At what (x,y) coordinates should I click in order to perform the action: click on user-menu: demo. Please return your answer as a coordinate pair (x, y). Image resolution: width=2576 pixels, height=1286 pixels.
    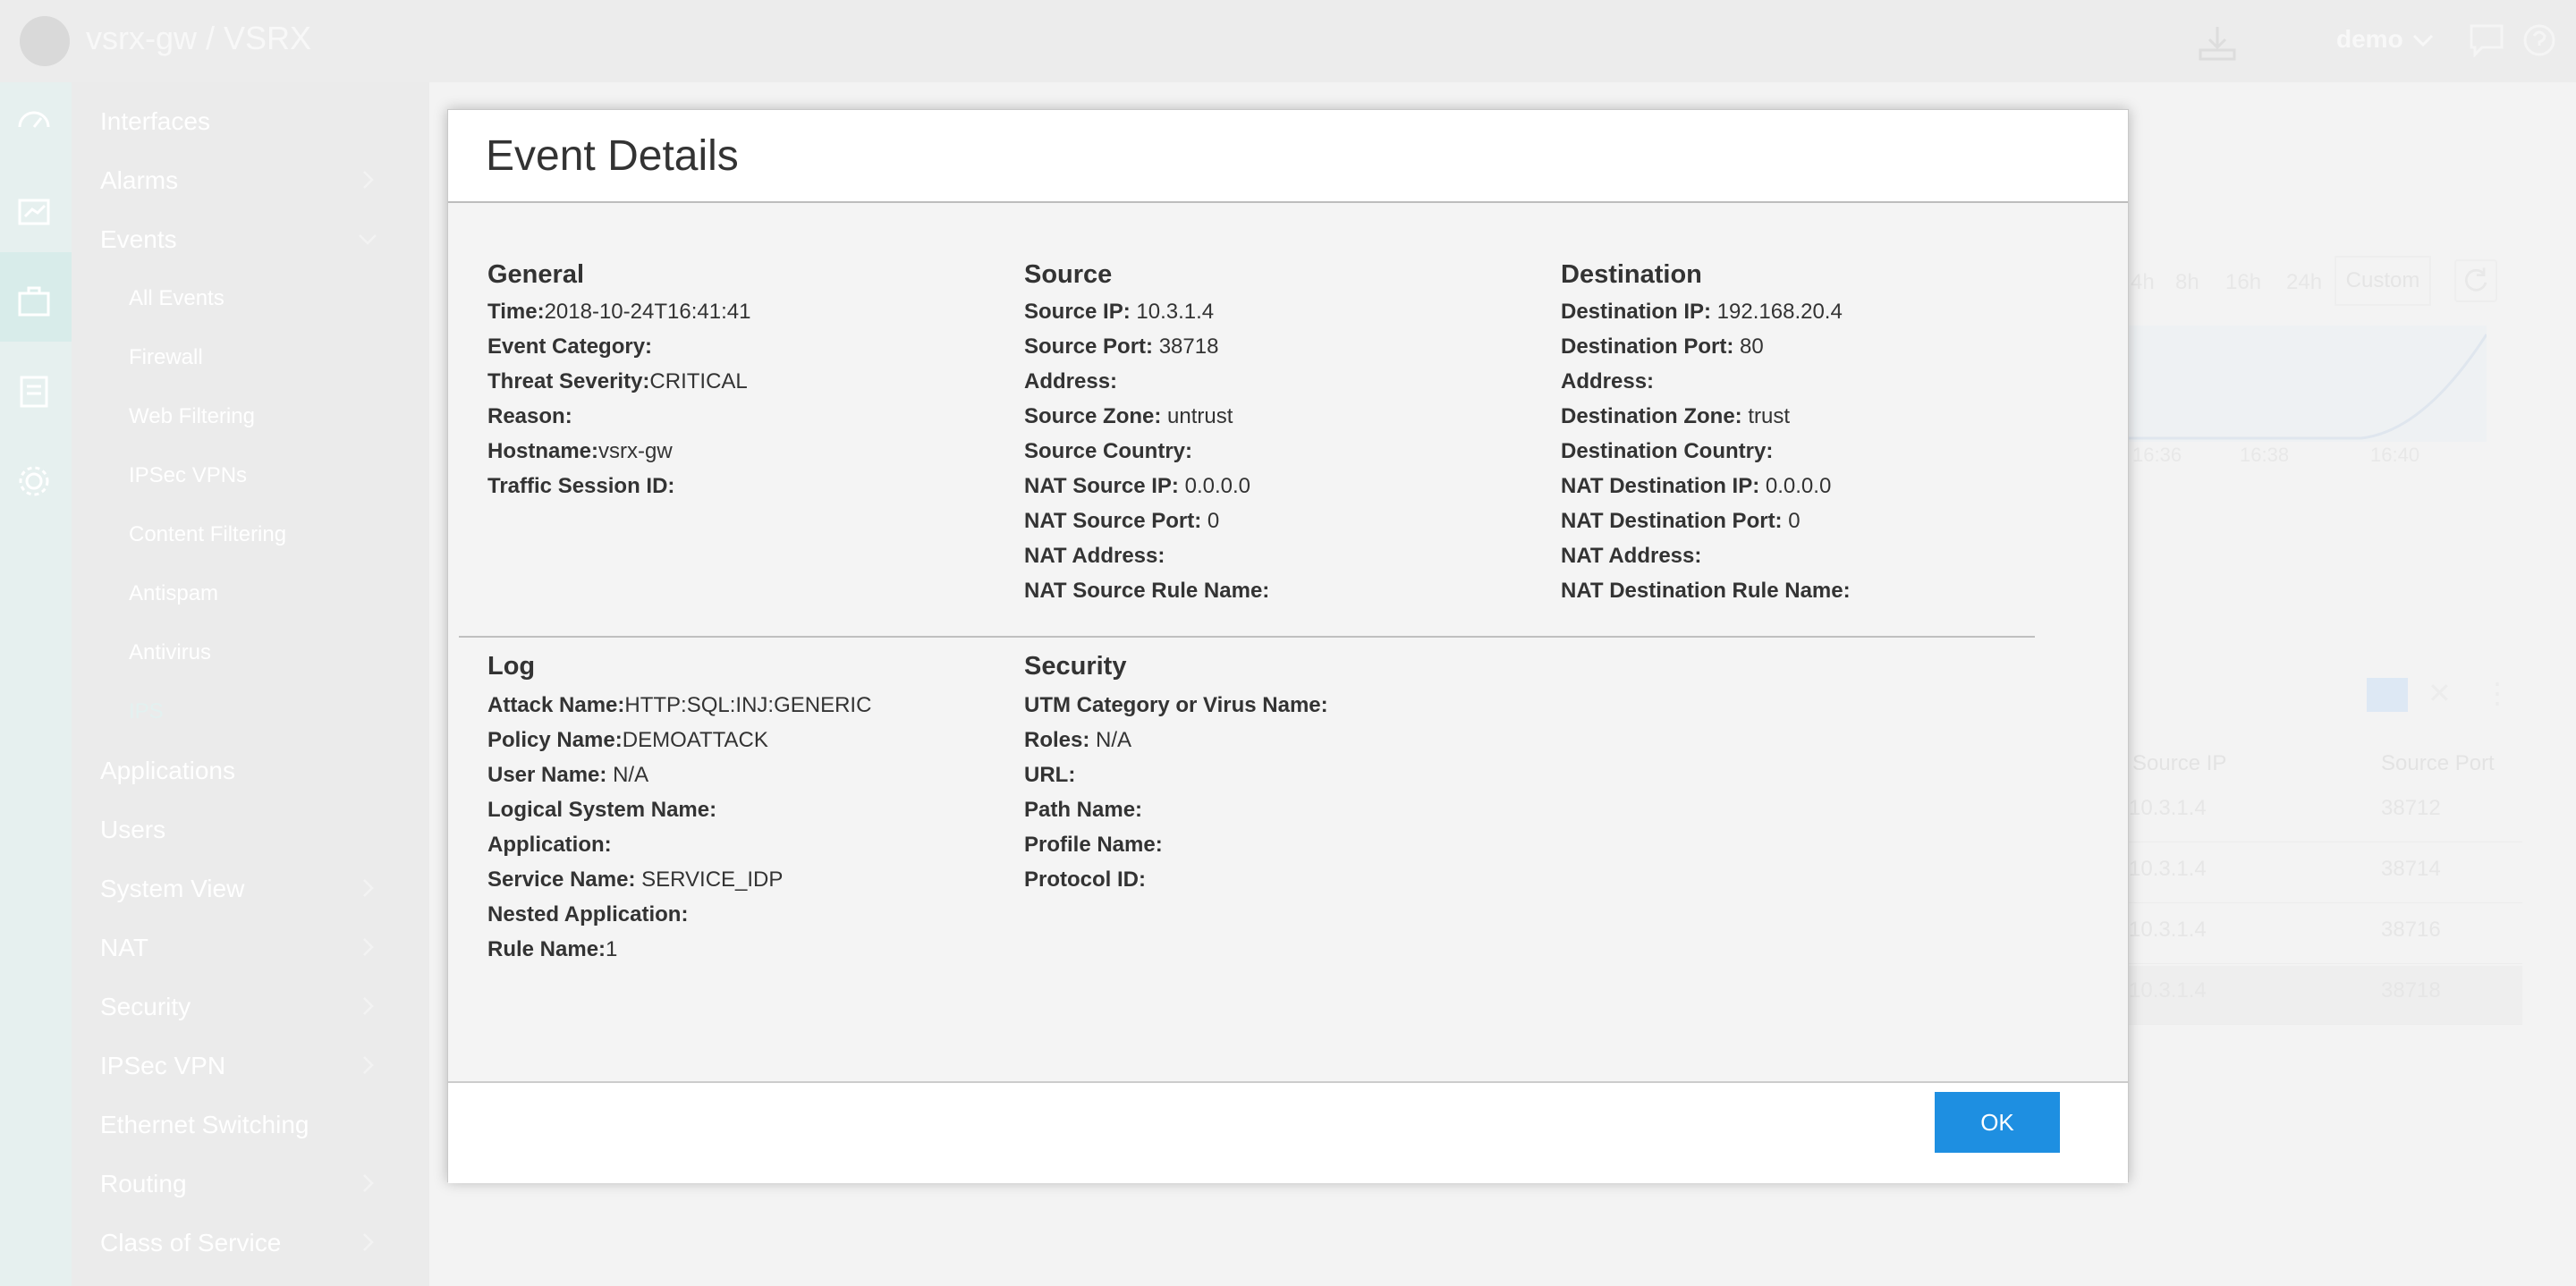
    Looking at the image, I should click on (2369, 39).